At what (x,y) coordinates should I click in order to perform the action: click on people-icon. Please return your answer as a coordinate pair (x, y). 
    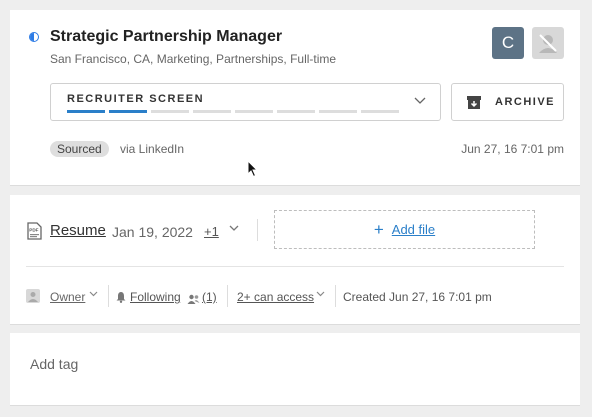
    Looking at the image, I should click on (193, 300).